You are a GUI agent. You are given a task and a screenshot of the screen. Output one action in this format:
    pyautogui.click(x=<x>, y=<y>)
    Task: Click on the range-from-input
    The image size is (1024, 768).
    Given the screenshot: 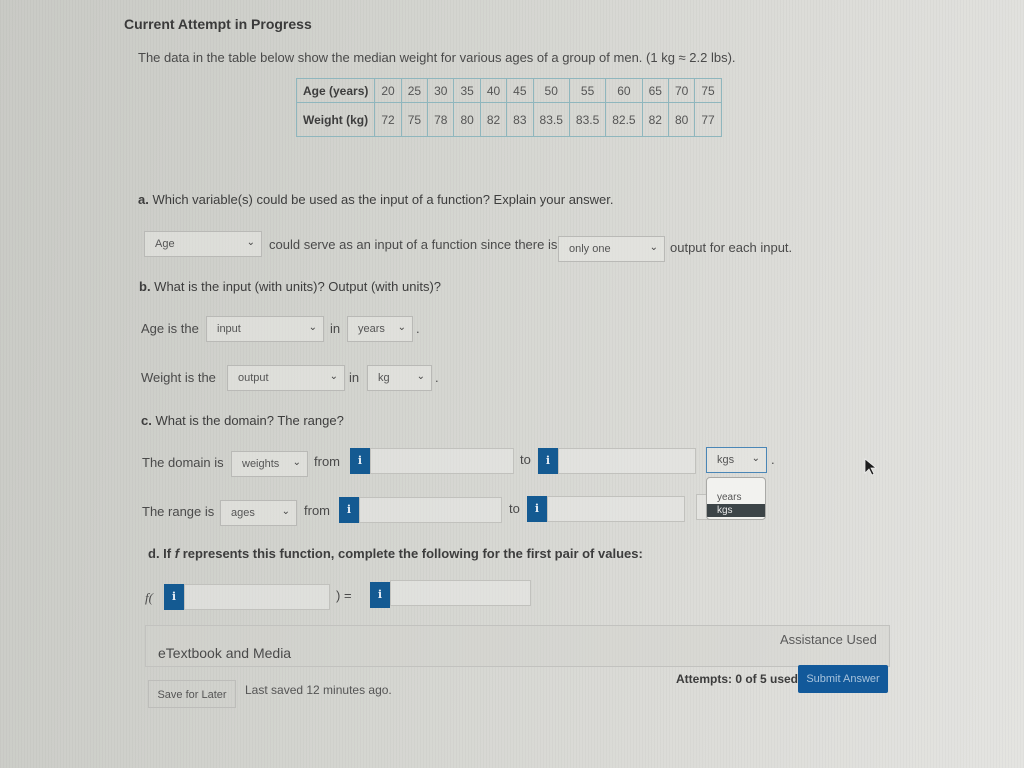 What is the action you would take?
    pyautogui.click(x=430, y=510)
    